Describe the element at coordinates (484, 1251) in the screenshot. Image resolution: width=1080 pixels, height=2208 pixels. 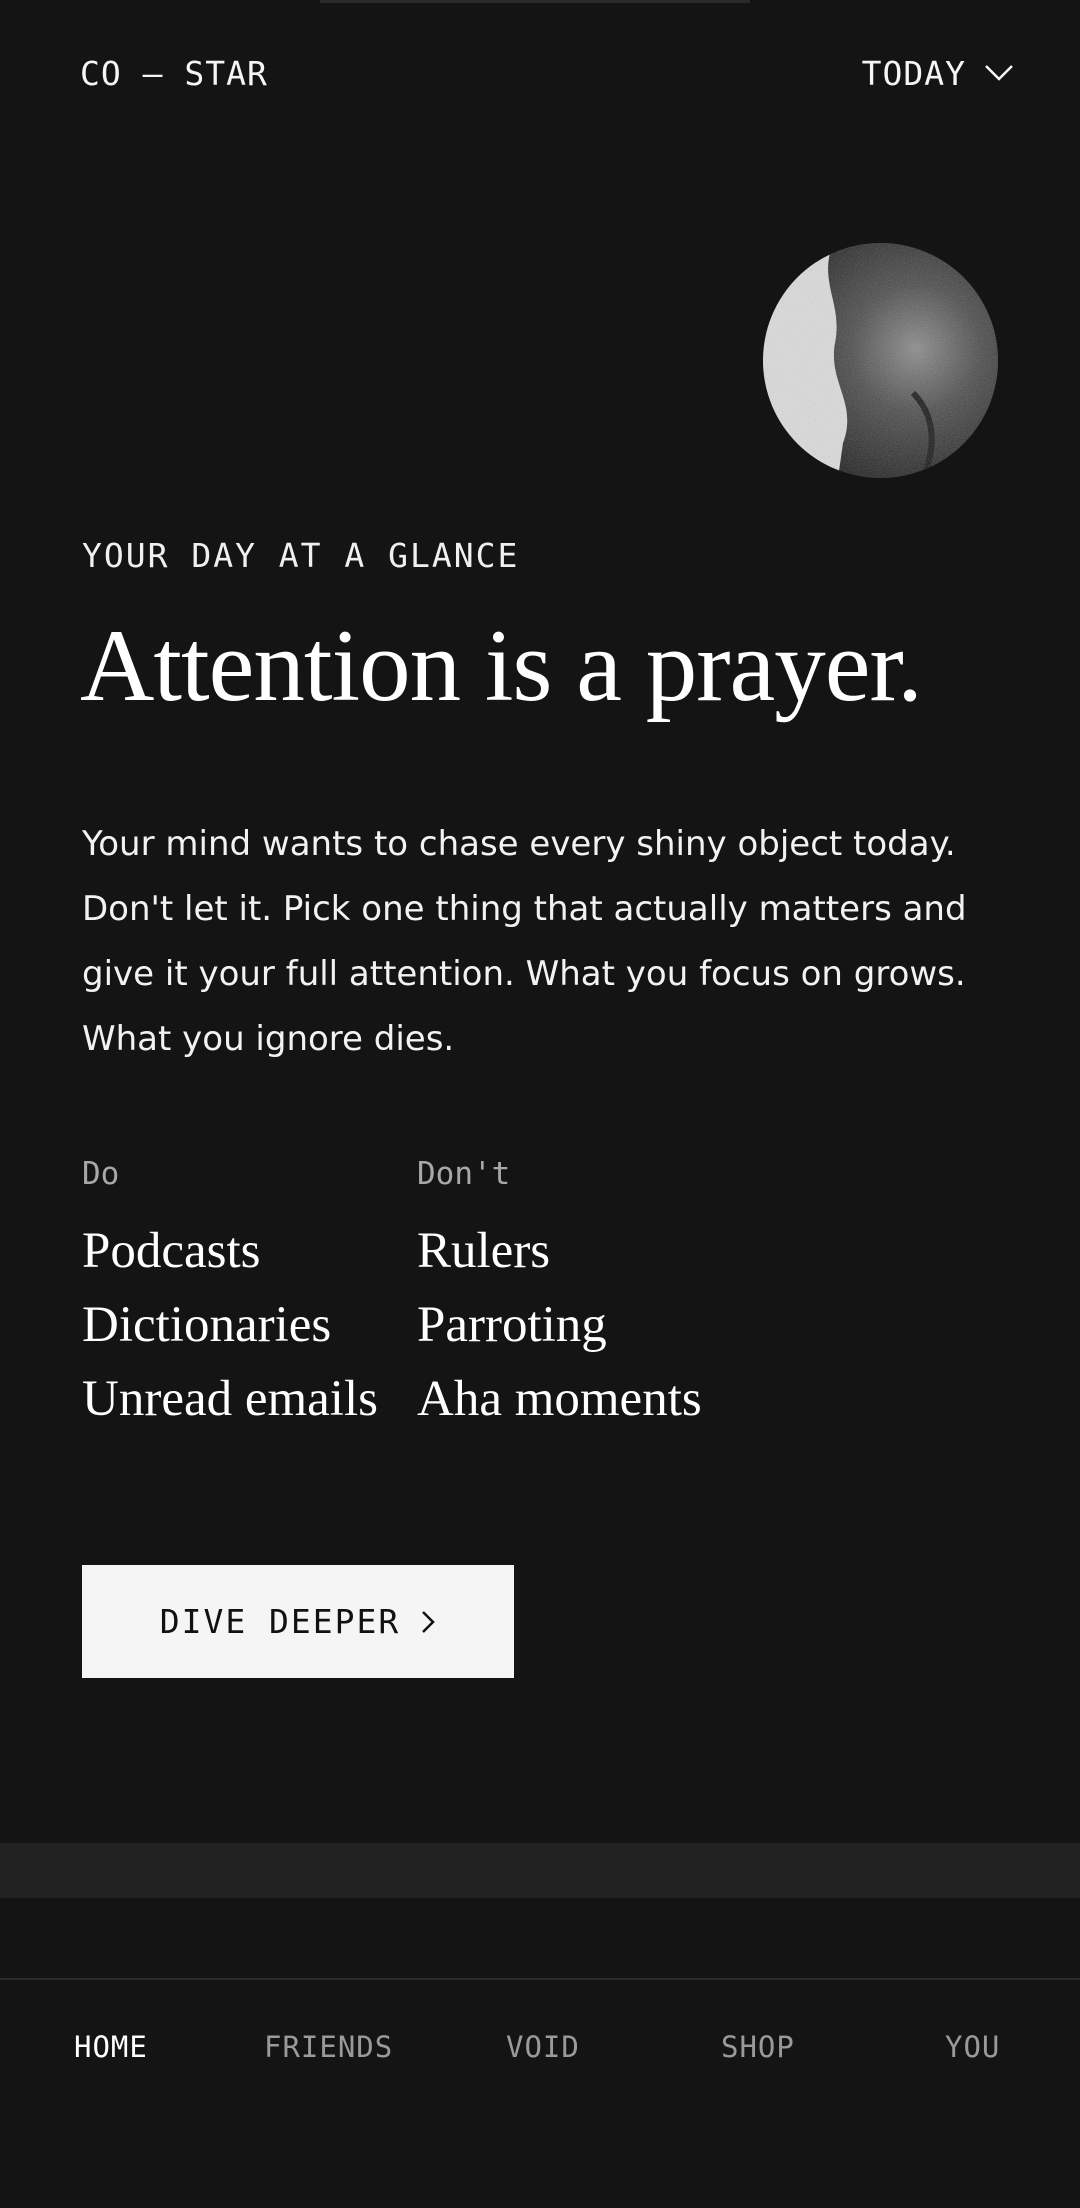
I see `dont-item: Rulers` at that location.